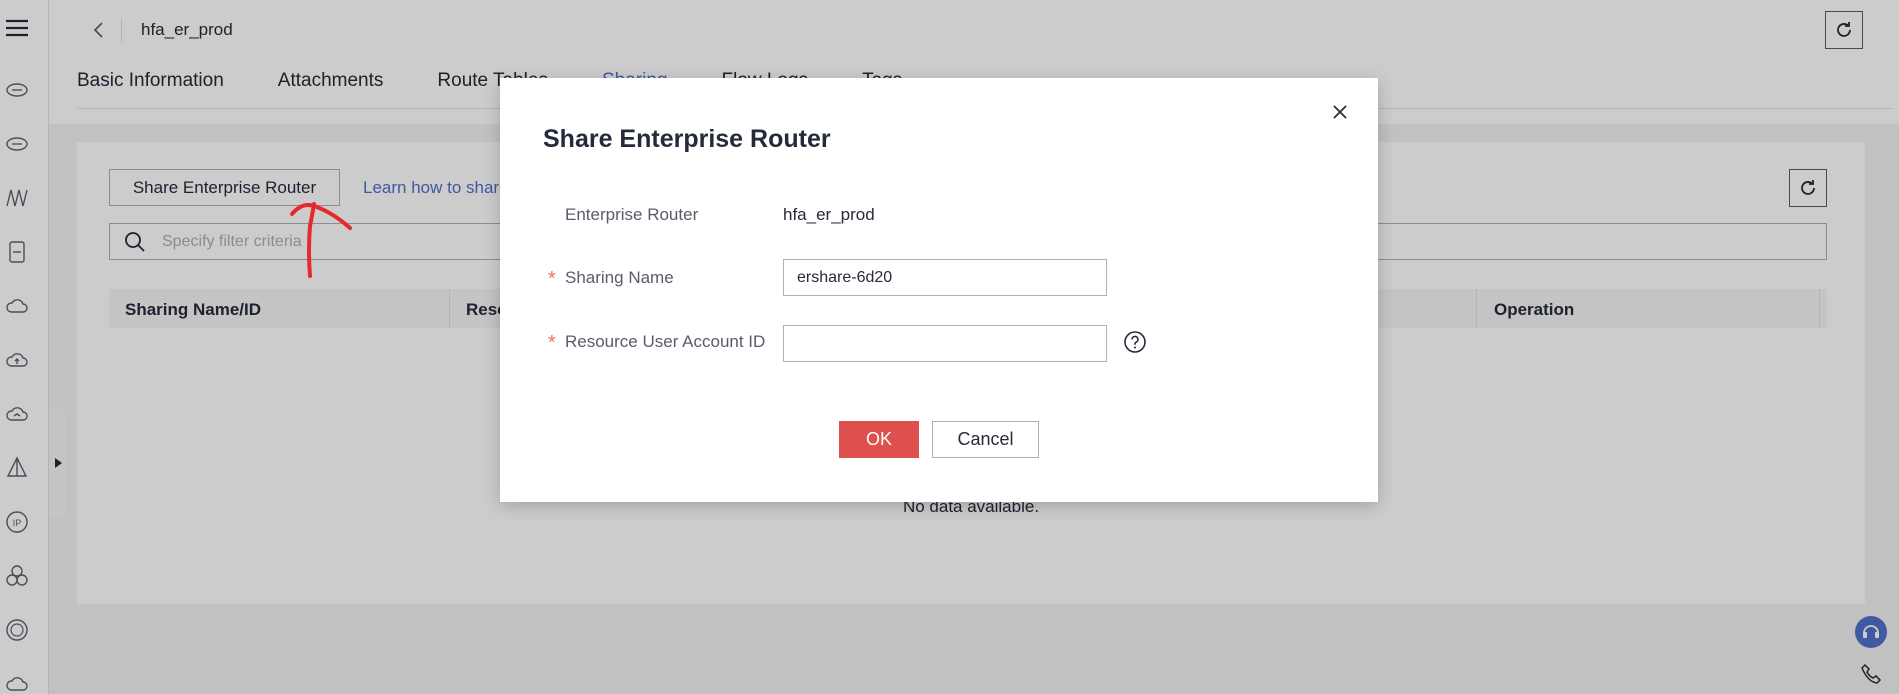  I want to click on account-id-input, so click(945, 343).